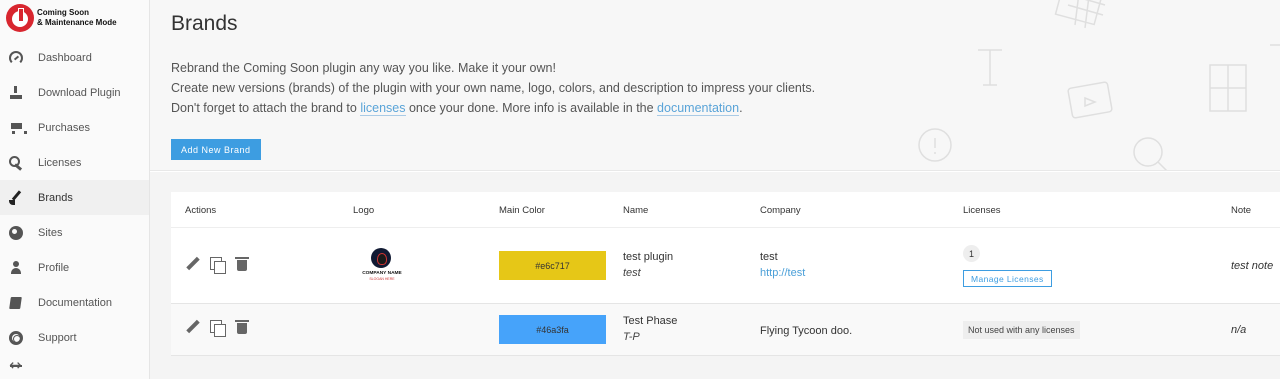 Image resolution: width=1280 pixels, height=379 pixels. What do you see at coordinates (65, 57) in the screenshot?
I see `sidebar-item-label: Dashboard` at bounding box center [65, 57].